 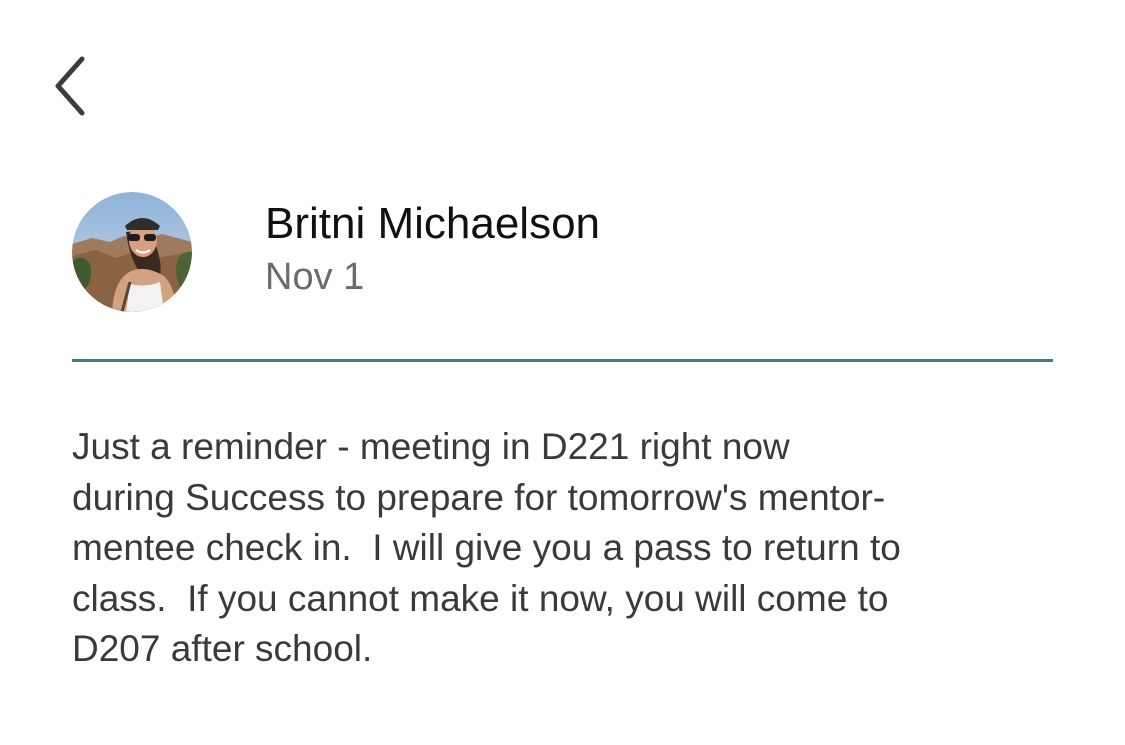 I want to click on profile-photo, so click(x=132, y=252).